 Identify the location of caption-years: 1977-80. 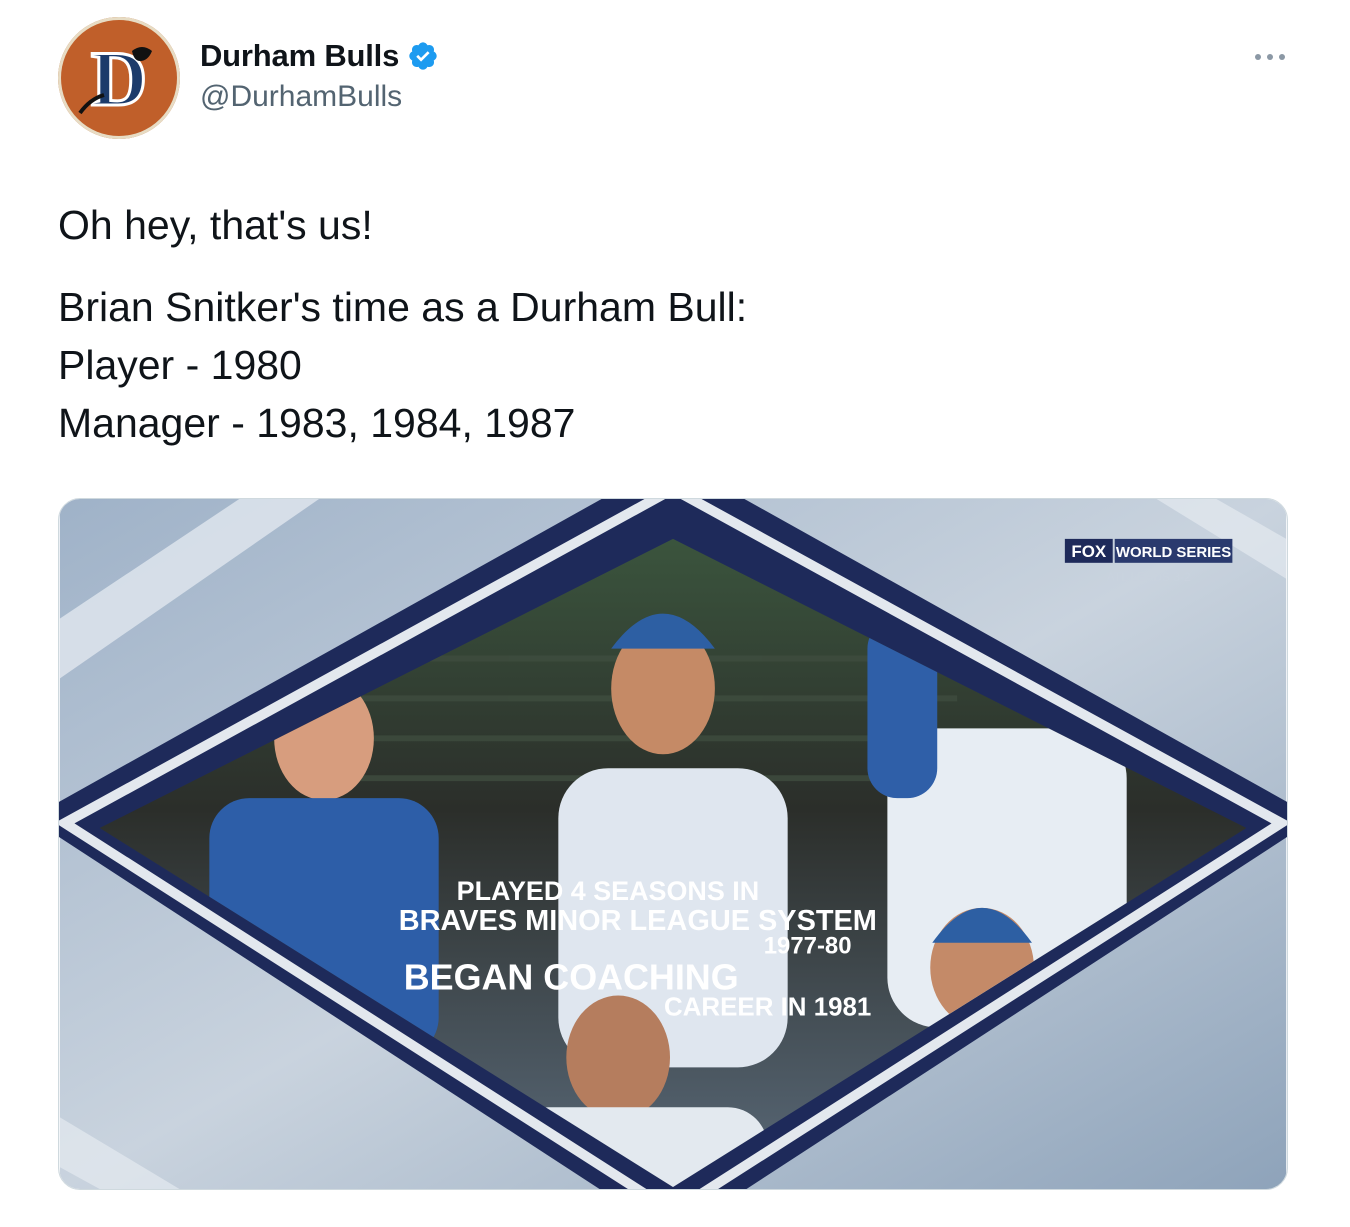
(808, 946).